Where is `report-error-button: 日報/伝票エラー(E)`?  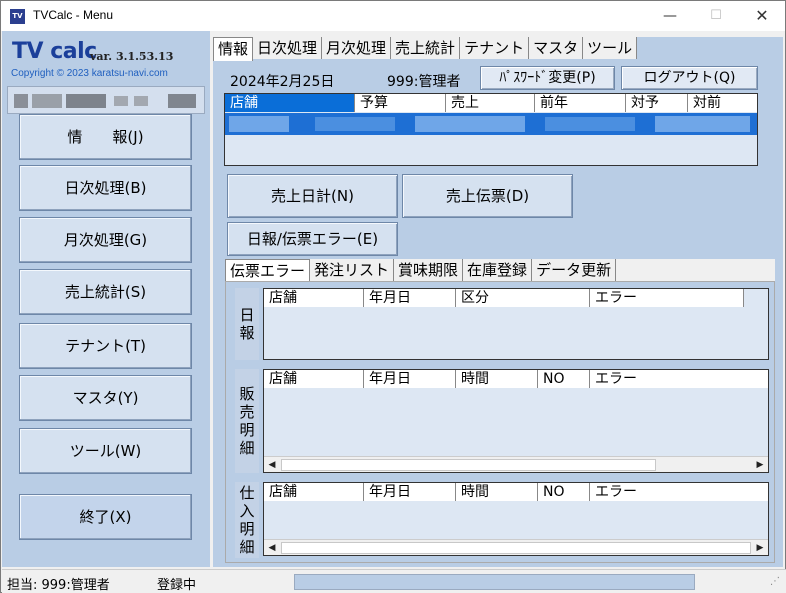 report-error-button: 日報/伝票エラー(E) is located at coordinates (312, 239).